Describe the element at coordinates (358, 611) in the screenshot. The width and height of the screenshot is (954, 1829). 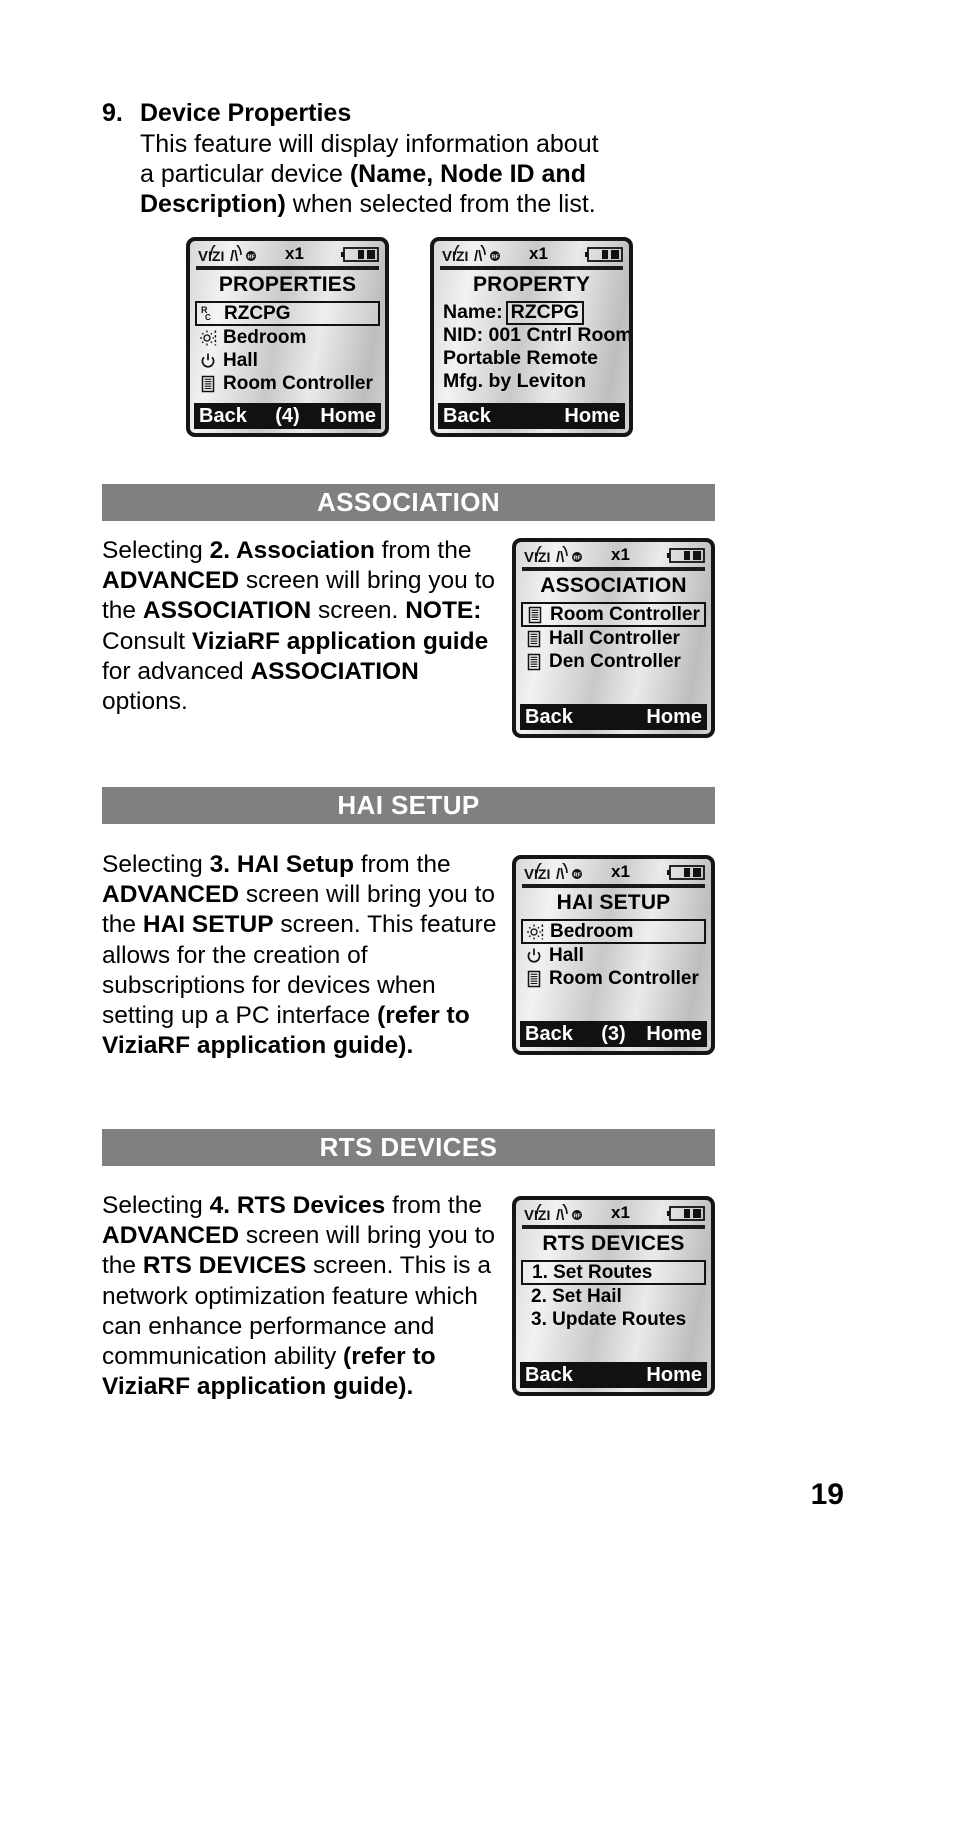
I see `text-run: screen.` at that location.